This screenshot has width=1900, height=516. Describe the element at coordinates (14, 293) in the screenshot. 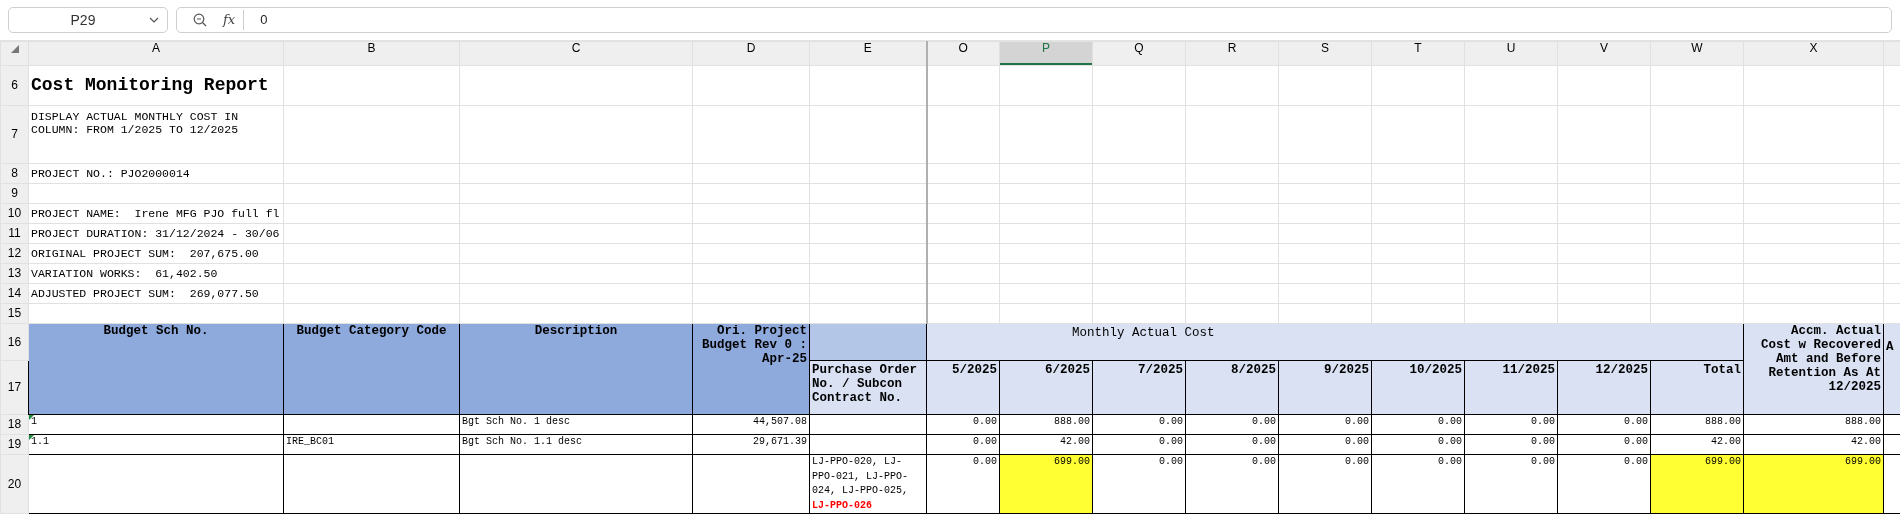

I see `row-header: 14` at that location.